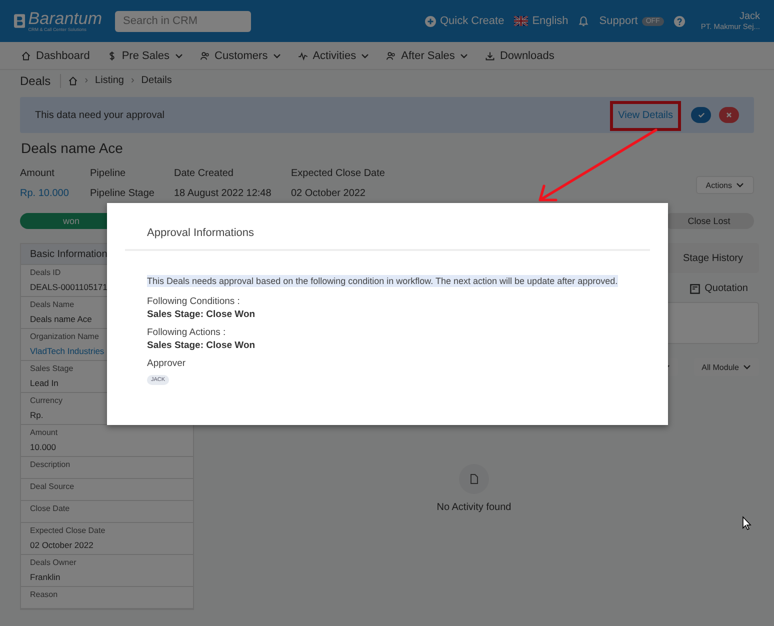  Describe the element at coordinates (69, 287) in the screenshot. I see `field-value: DEALS-0001105171` at that location.